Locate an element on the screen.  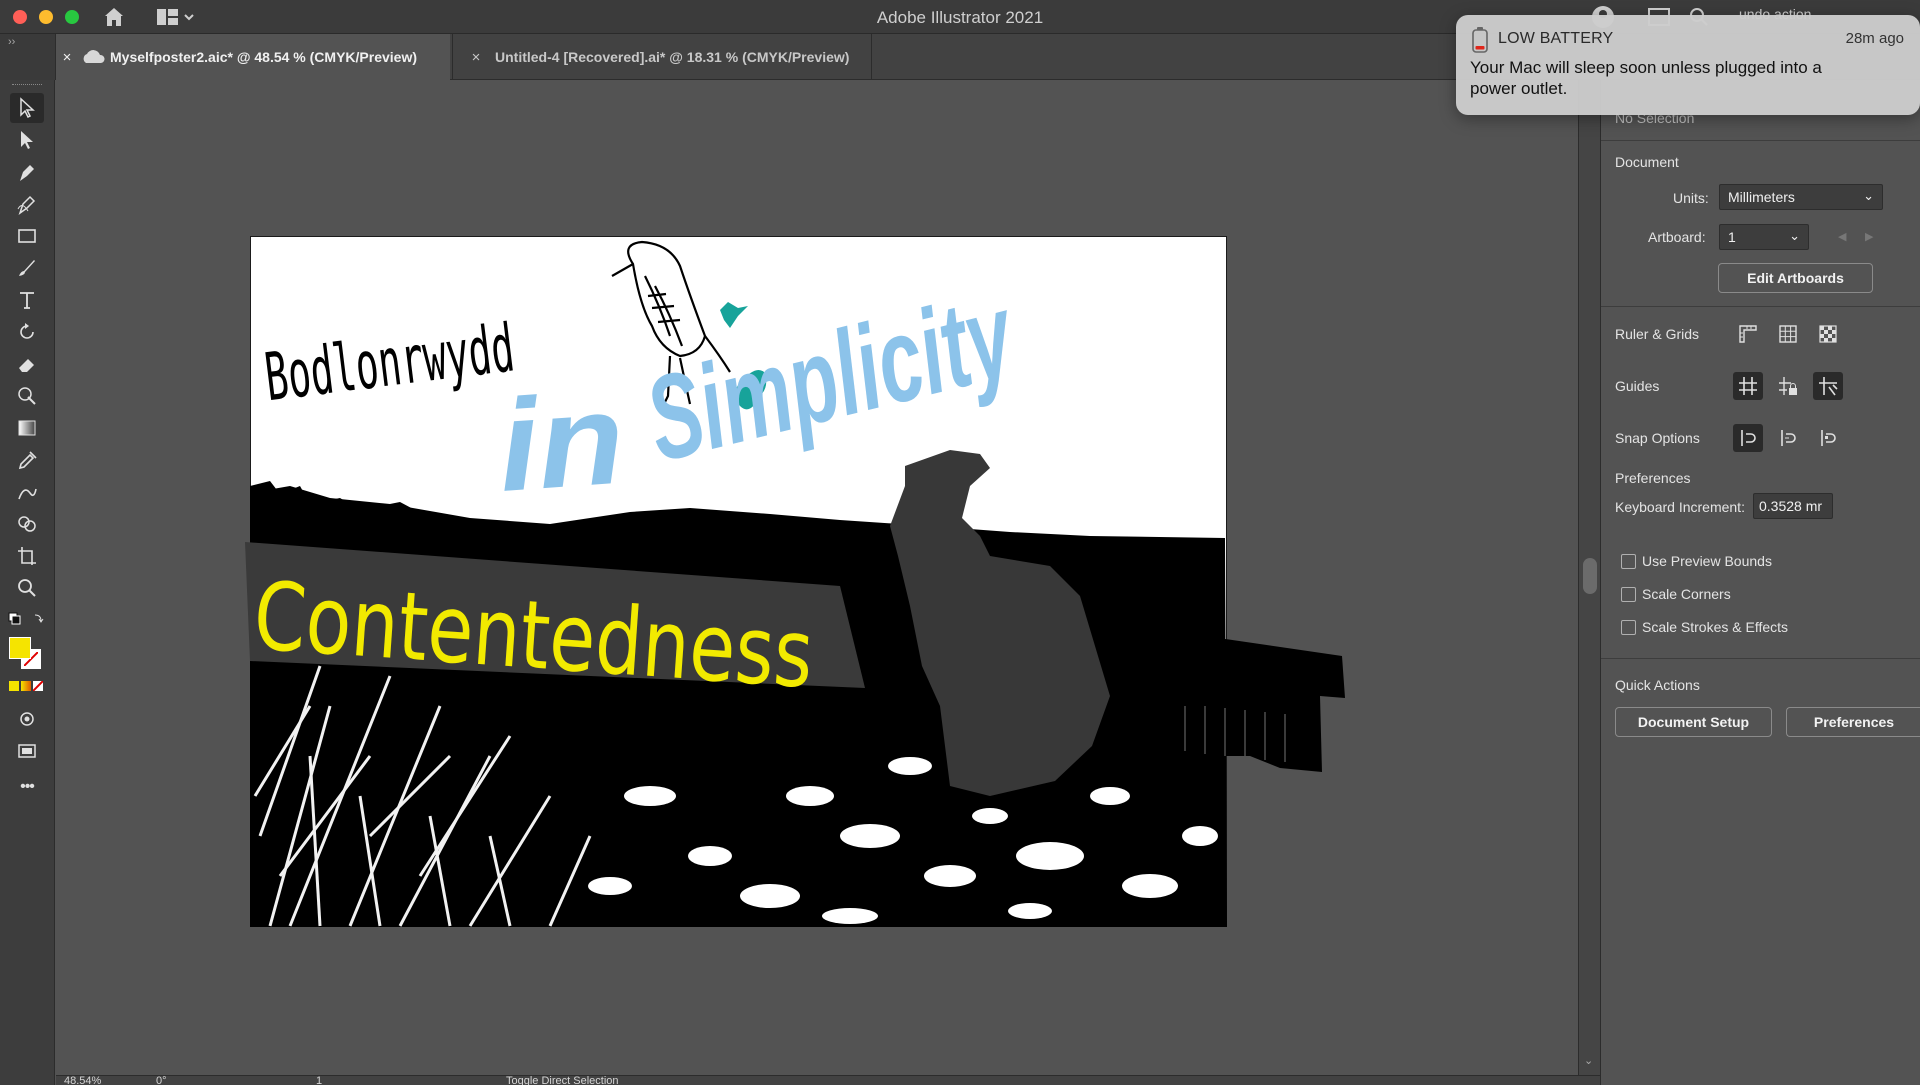
rotation-value: 0° is located at coordinates (161, 1080).